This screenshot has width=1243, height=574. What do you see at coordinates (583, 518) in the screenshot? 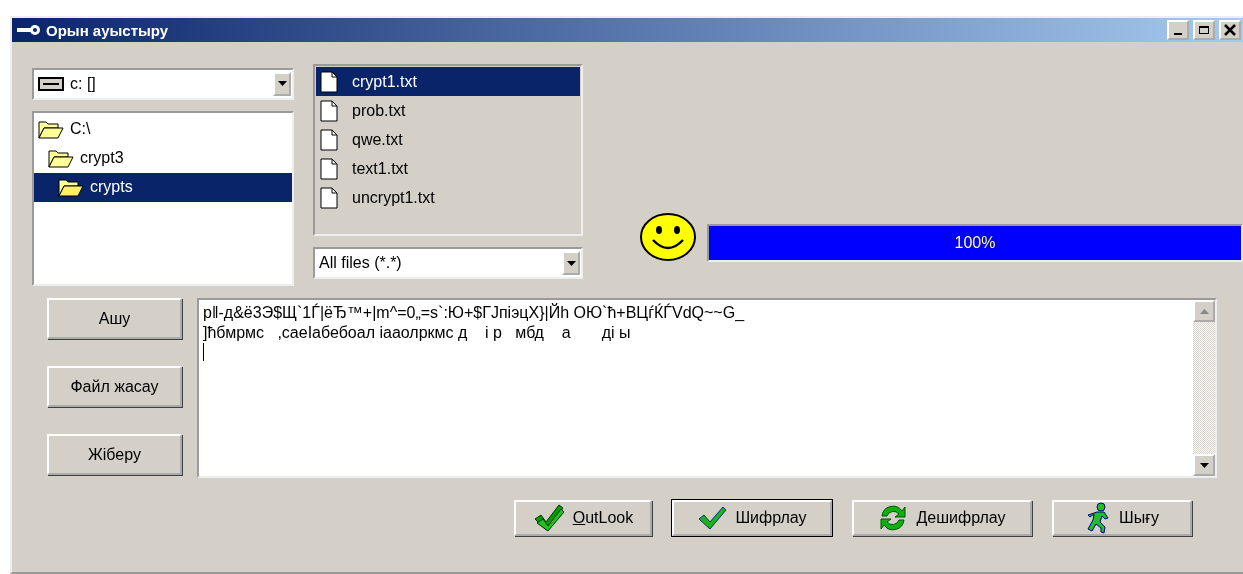
I see `action-button: OutLook` at bounding box center [583, 518].